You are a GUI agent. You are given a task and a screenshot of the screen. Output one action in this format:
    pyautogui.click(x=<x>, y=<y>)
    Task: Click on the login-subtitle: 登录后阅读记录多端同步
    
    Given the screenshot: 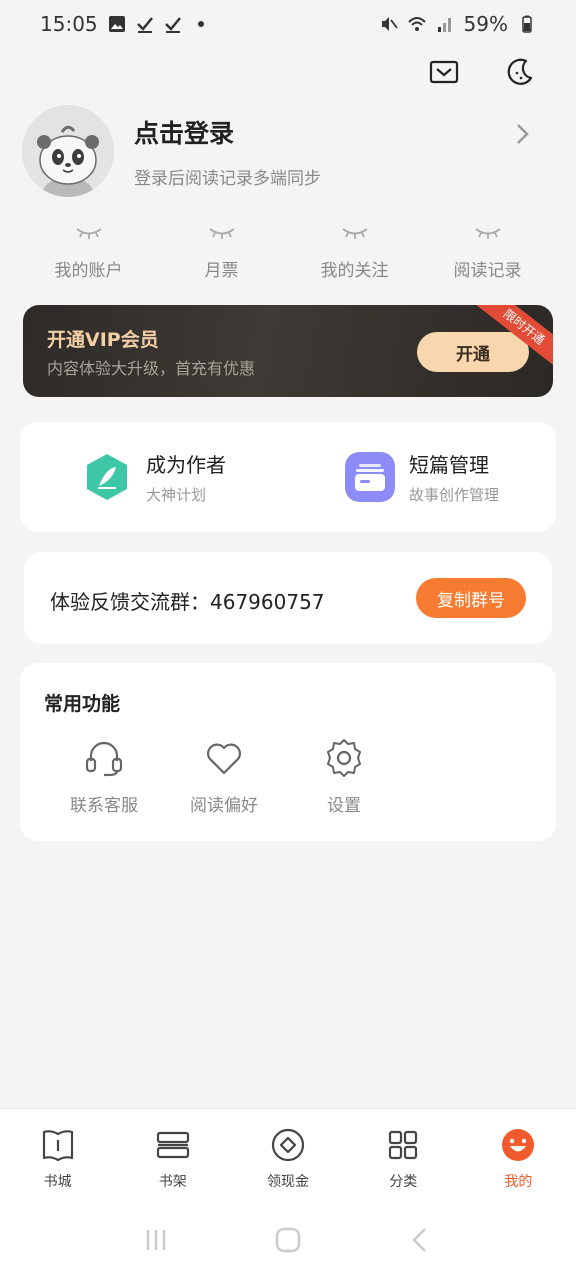 What is the action you would take?
    pyautogui.click(x=227, y=178)
    